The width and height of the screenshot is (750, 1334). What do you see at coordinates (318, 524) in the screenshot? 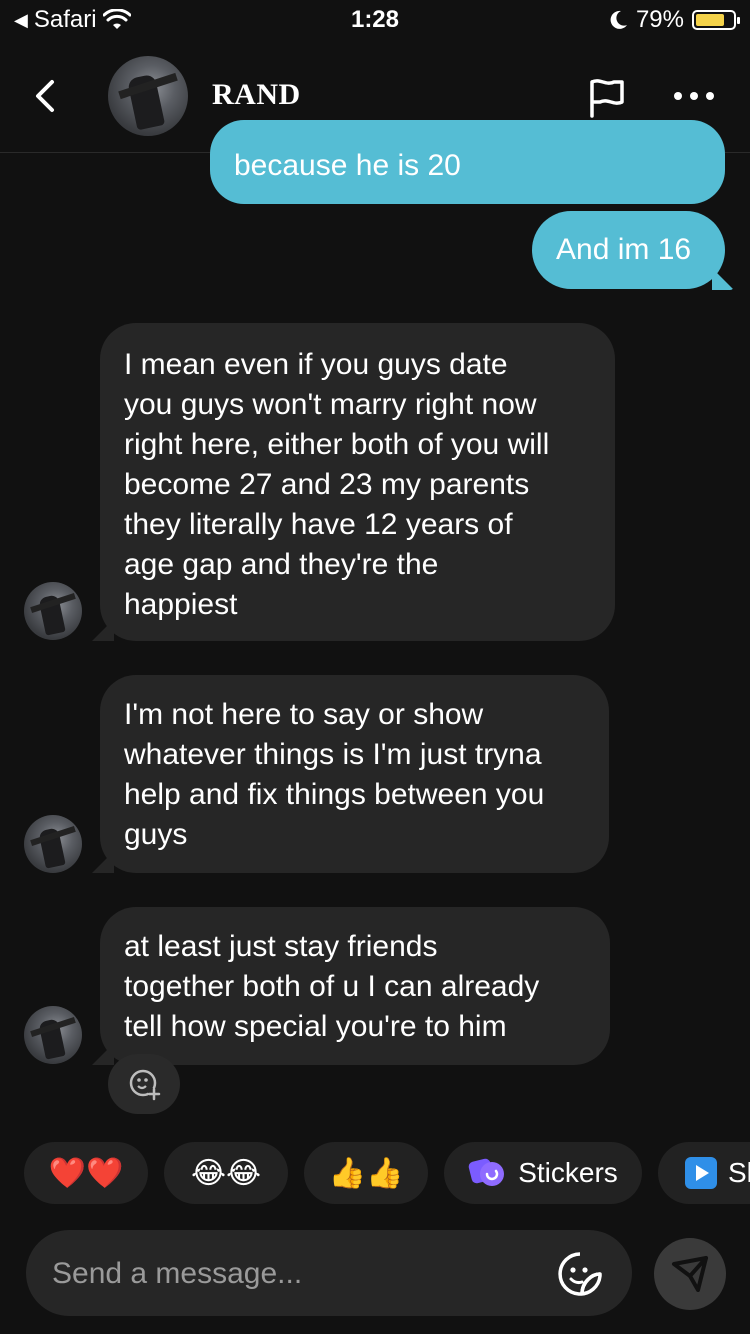
I see `message-line: they literally have 12 years of` at bounding box center [318, 524].